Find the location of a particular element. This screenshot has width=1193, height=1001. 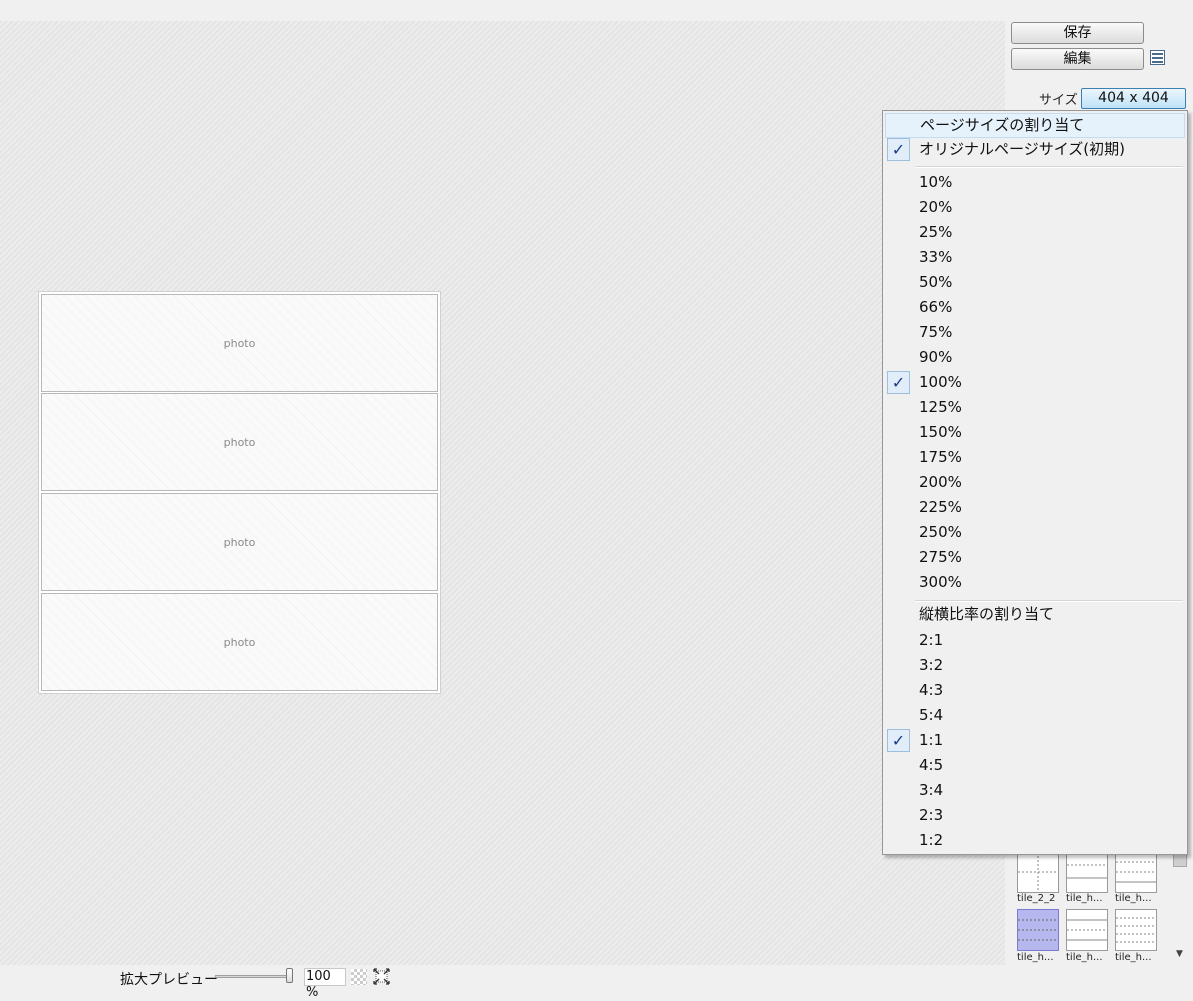

size-dropdown-button: 404 x 404 is located at coordinates (1133, 98).